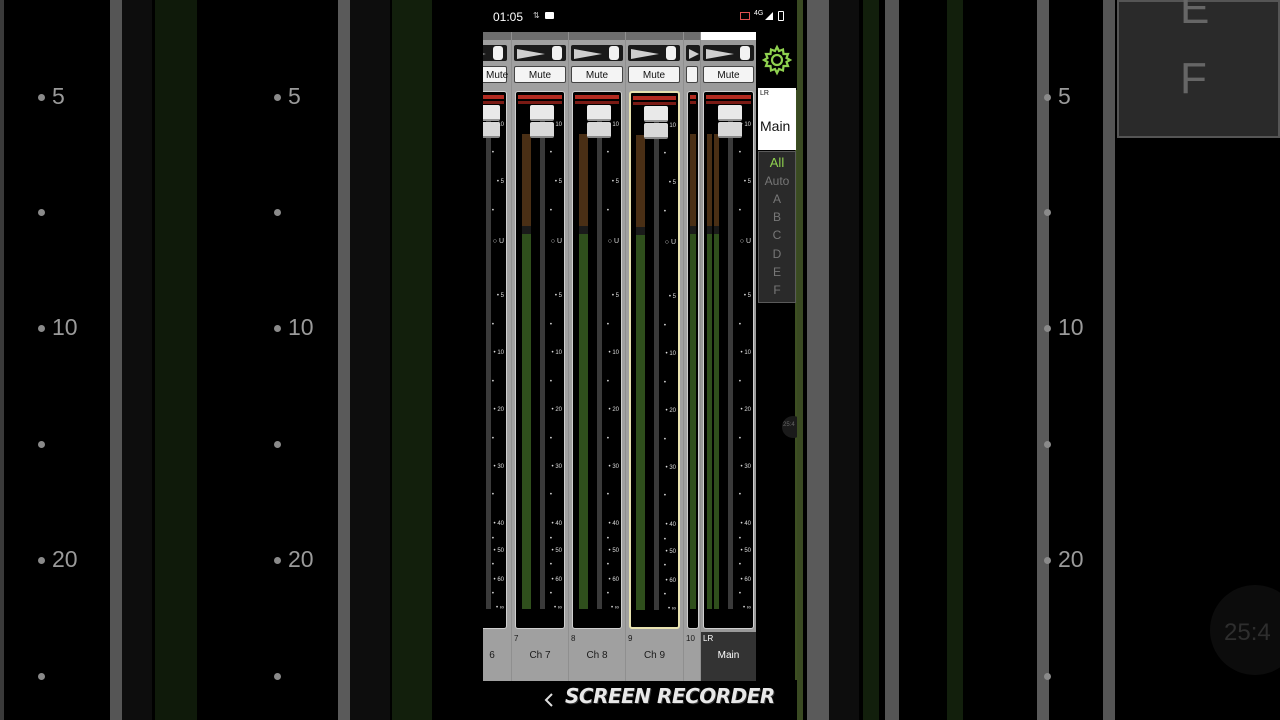  What do you see at coordinates (777, 162) in the screenshot?
I see `group-all: All` at bounding box center [777, 162].